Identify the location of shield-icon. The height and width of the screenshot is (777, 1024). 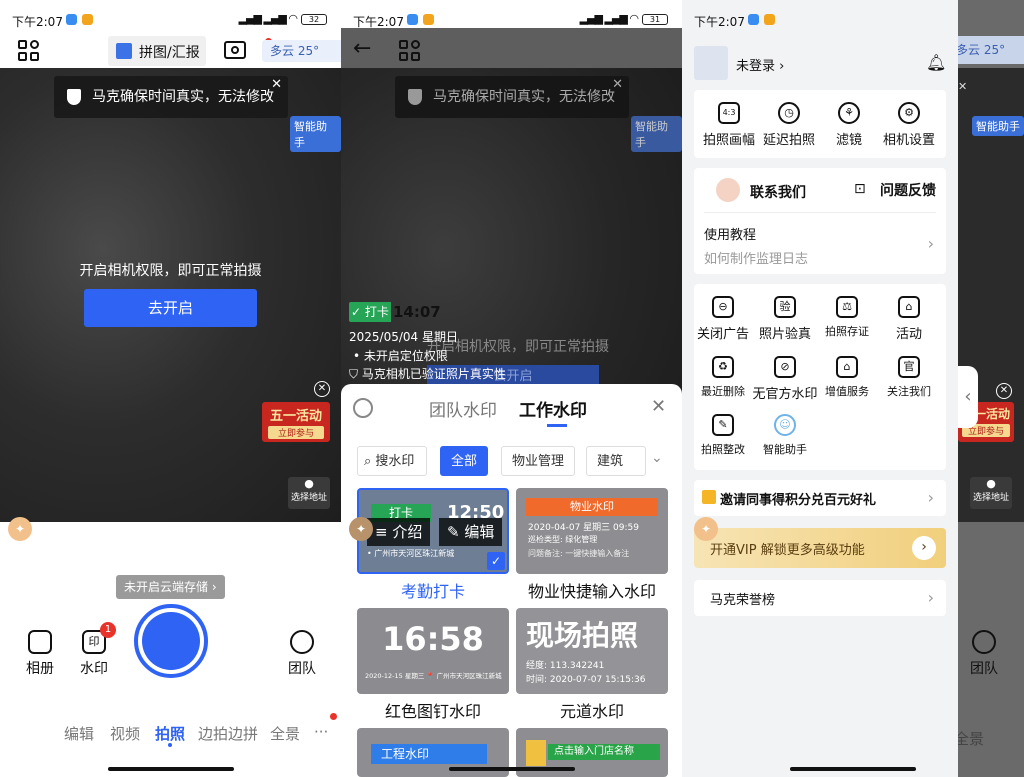
(74, 97).